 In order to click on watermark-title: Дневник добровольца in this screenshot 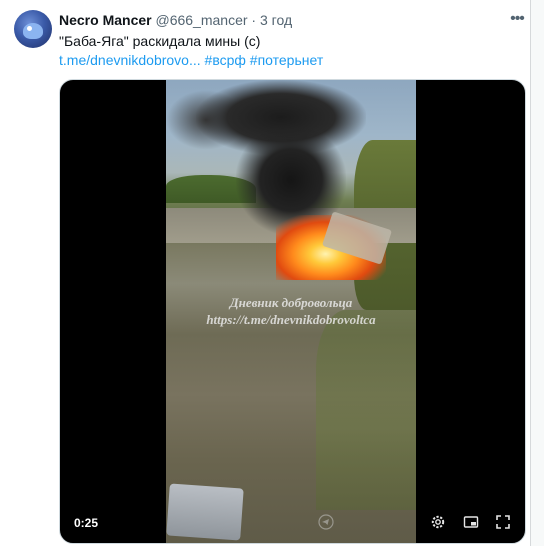, I will do `click(291, 302)`.